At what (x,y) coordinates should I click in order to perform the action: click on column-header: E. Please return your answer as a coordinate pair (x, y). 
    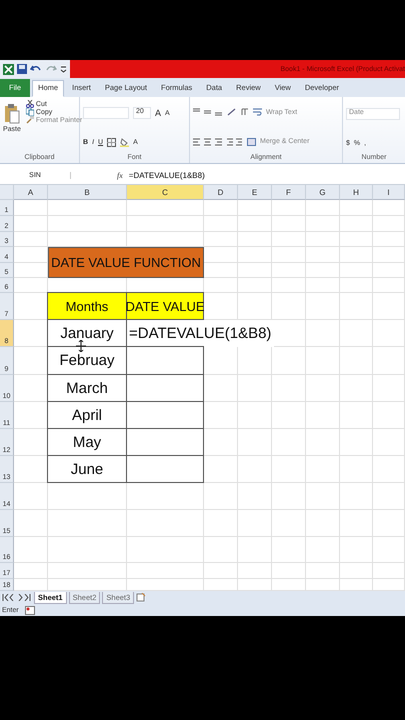
    Looking at the image, I should click on (255, 192).